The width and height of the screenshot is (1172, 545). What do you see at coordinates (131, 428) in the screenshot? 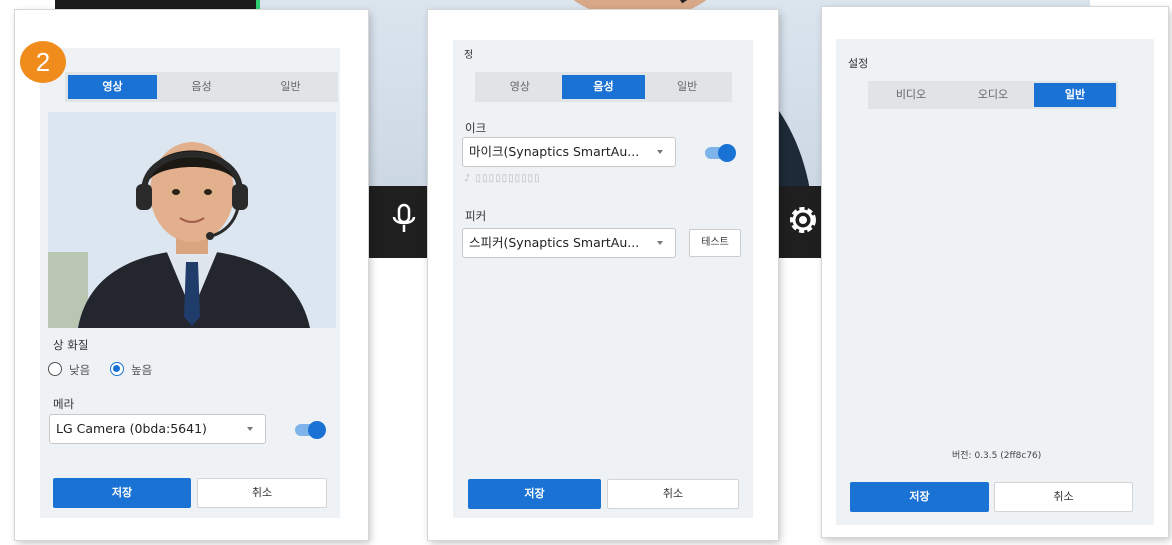
I see `camera-select-value: LG Camera (0bda:5641)` at bounding box center [131, 428].